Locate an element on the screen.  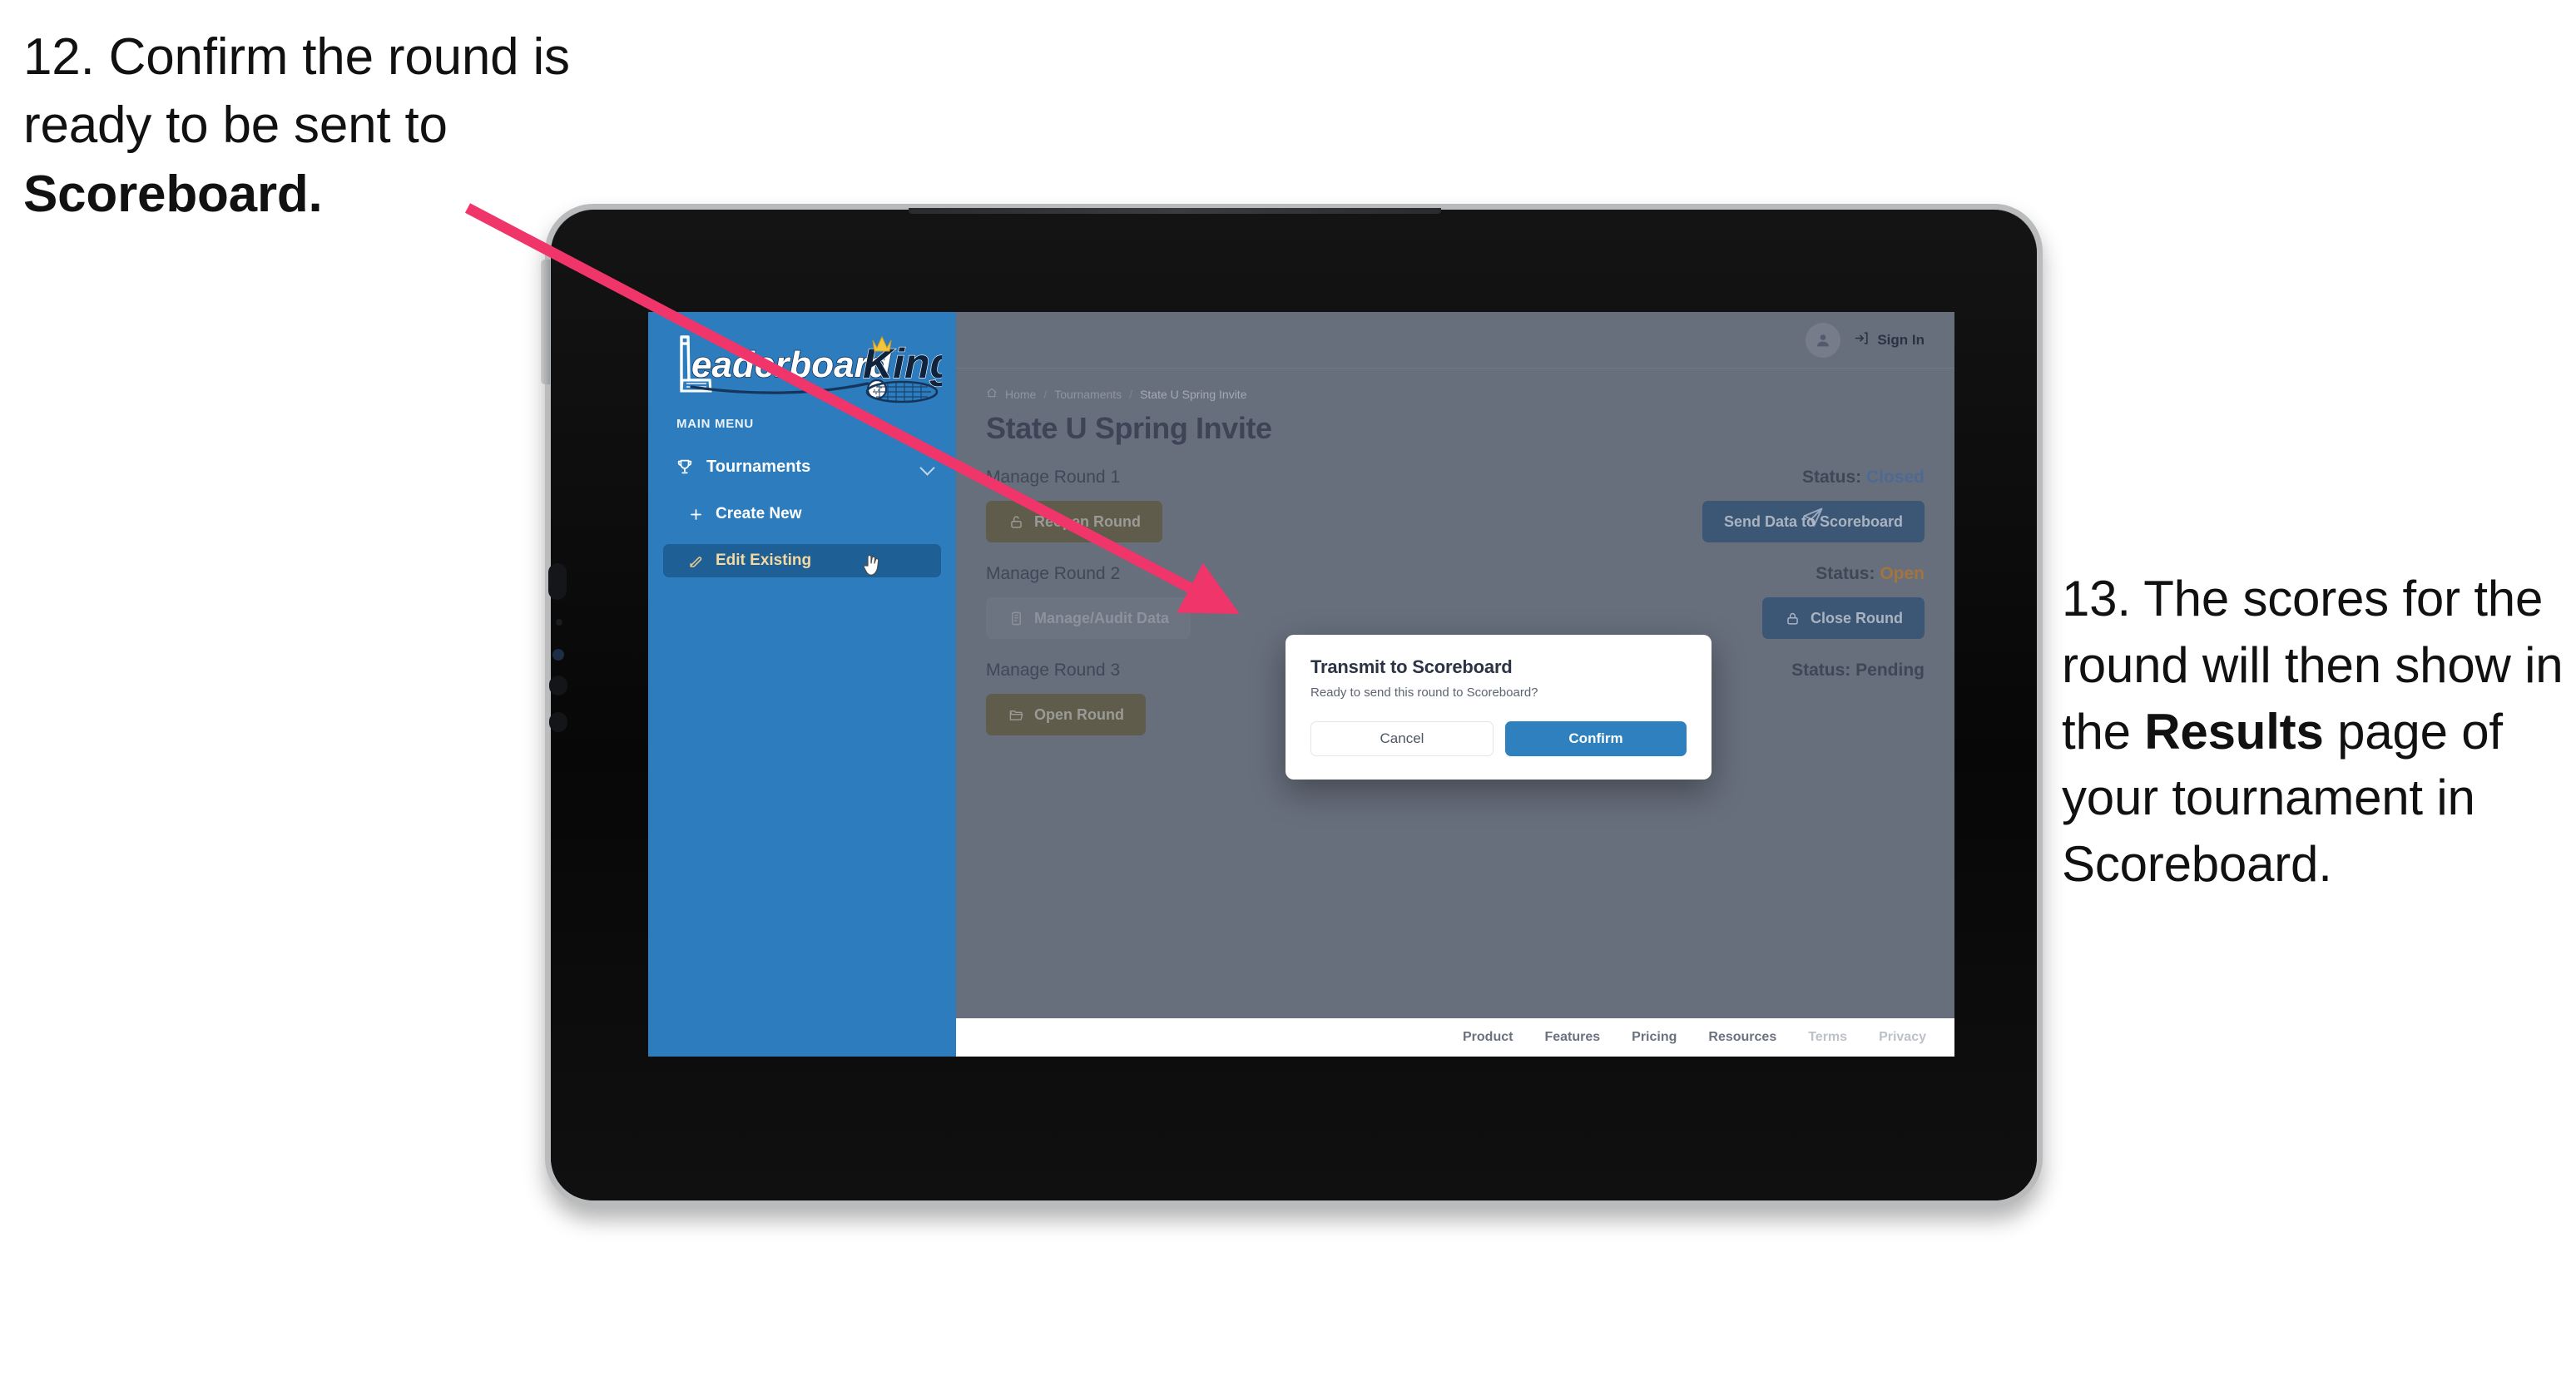
footer-link-privacy: Privacy is located at coordinates (1903, 1037).